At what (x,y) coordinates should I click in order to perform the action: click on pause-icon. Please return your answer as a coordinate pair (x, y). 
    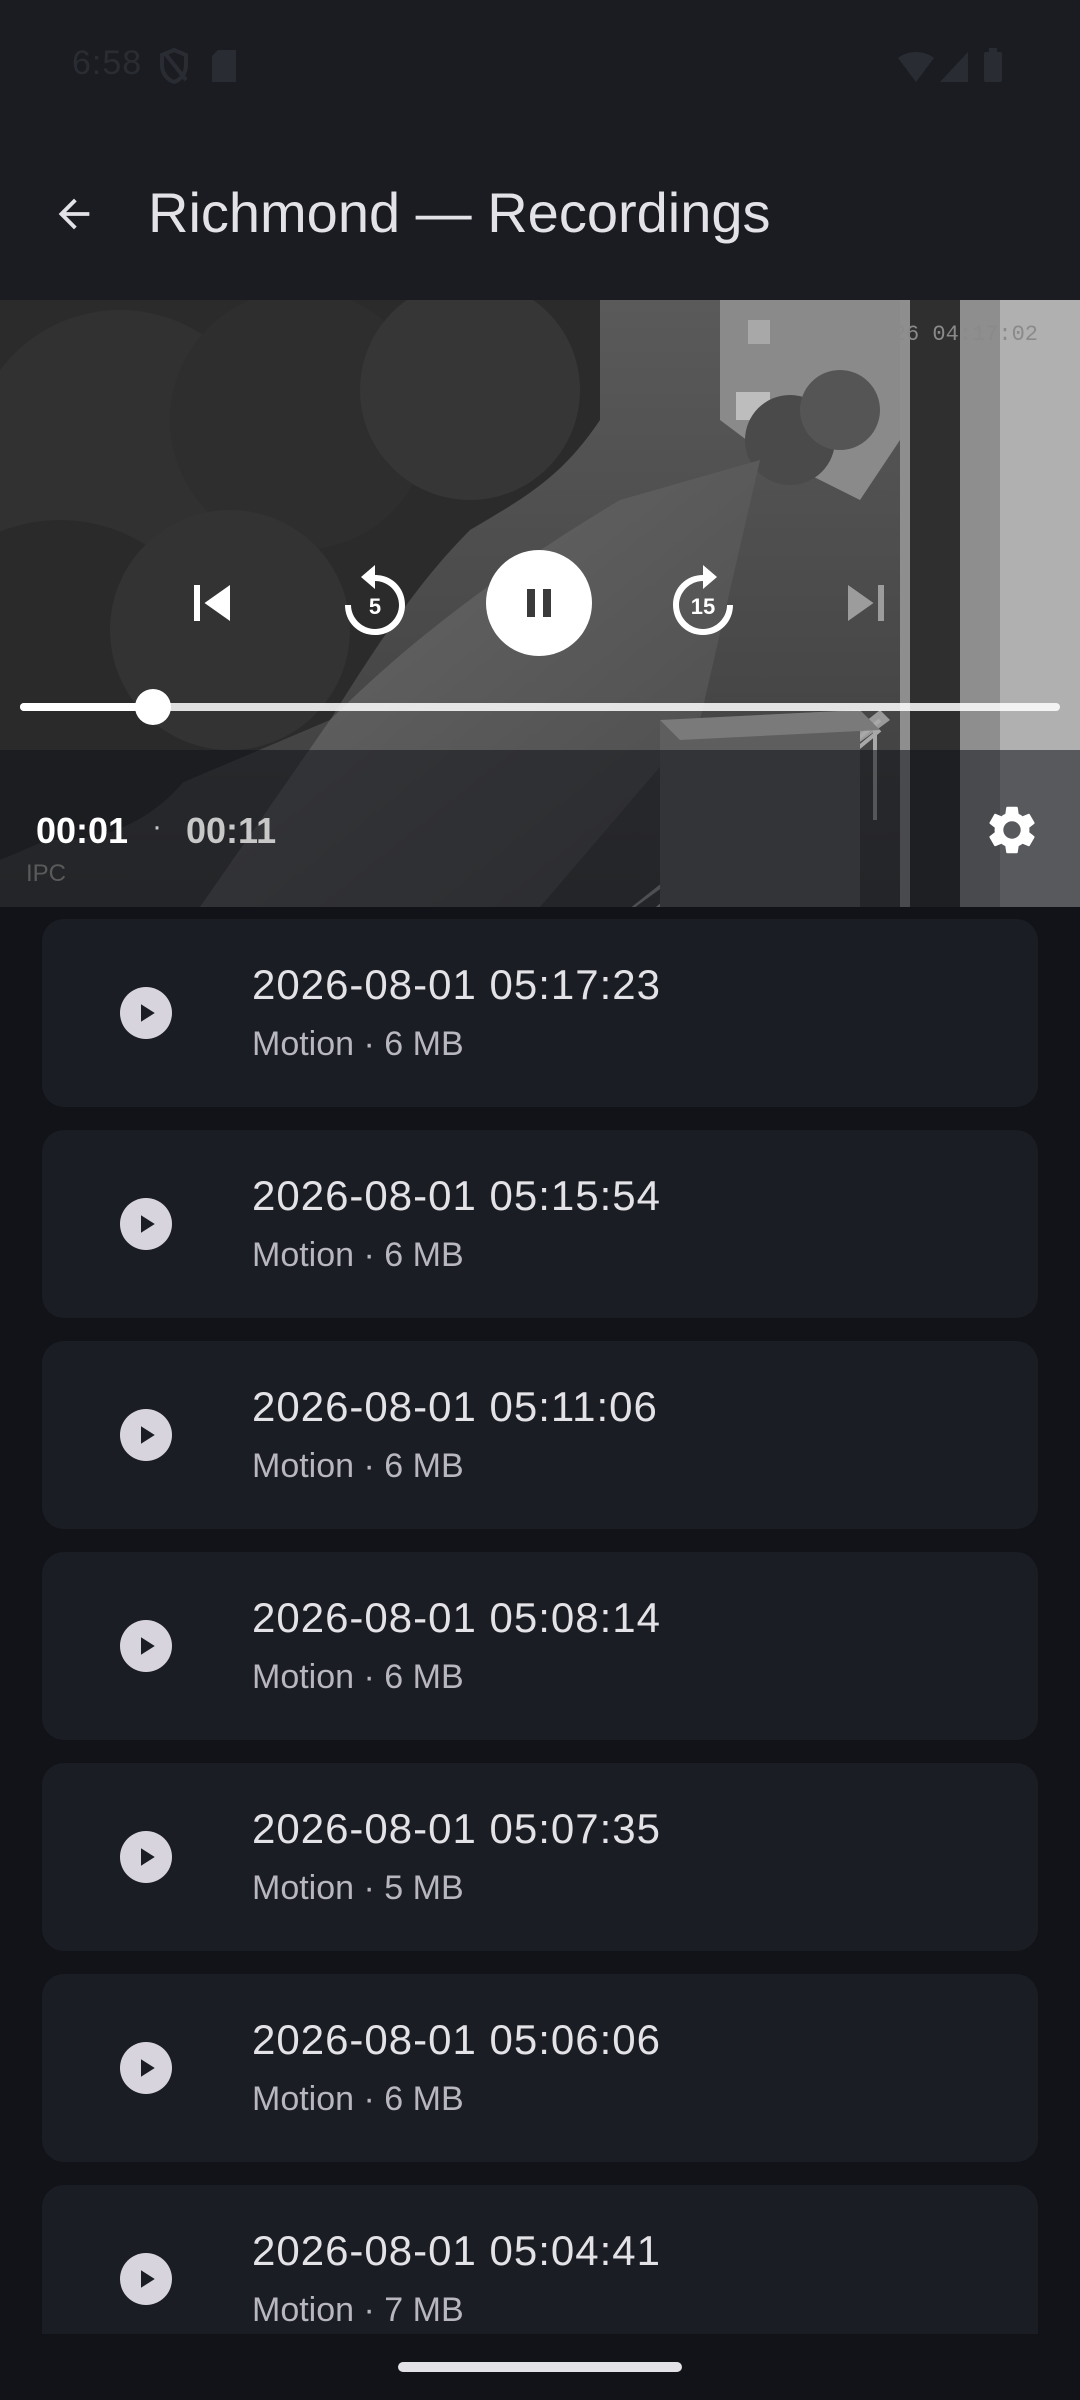
    Looking at the image, I should click on (539, 603).